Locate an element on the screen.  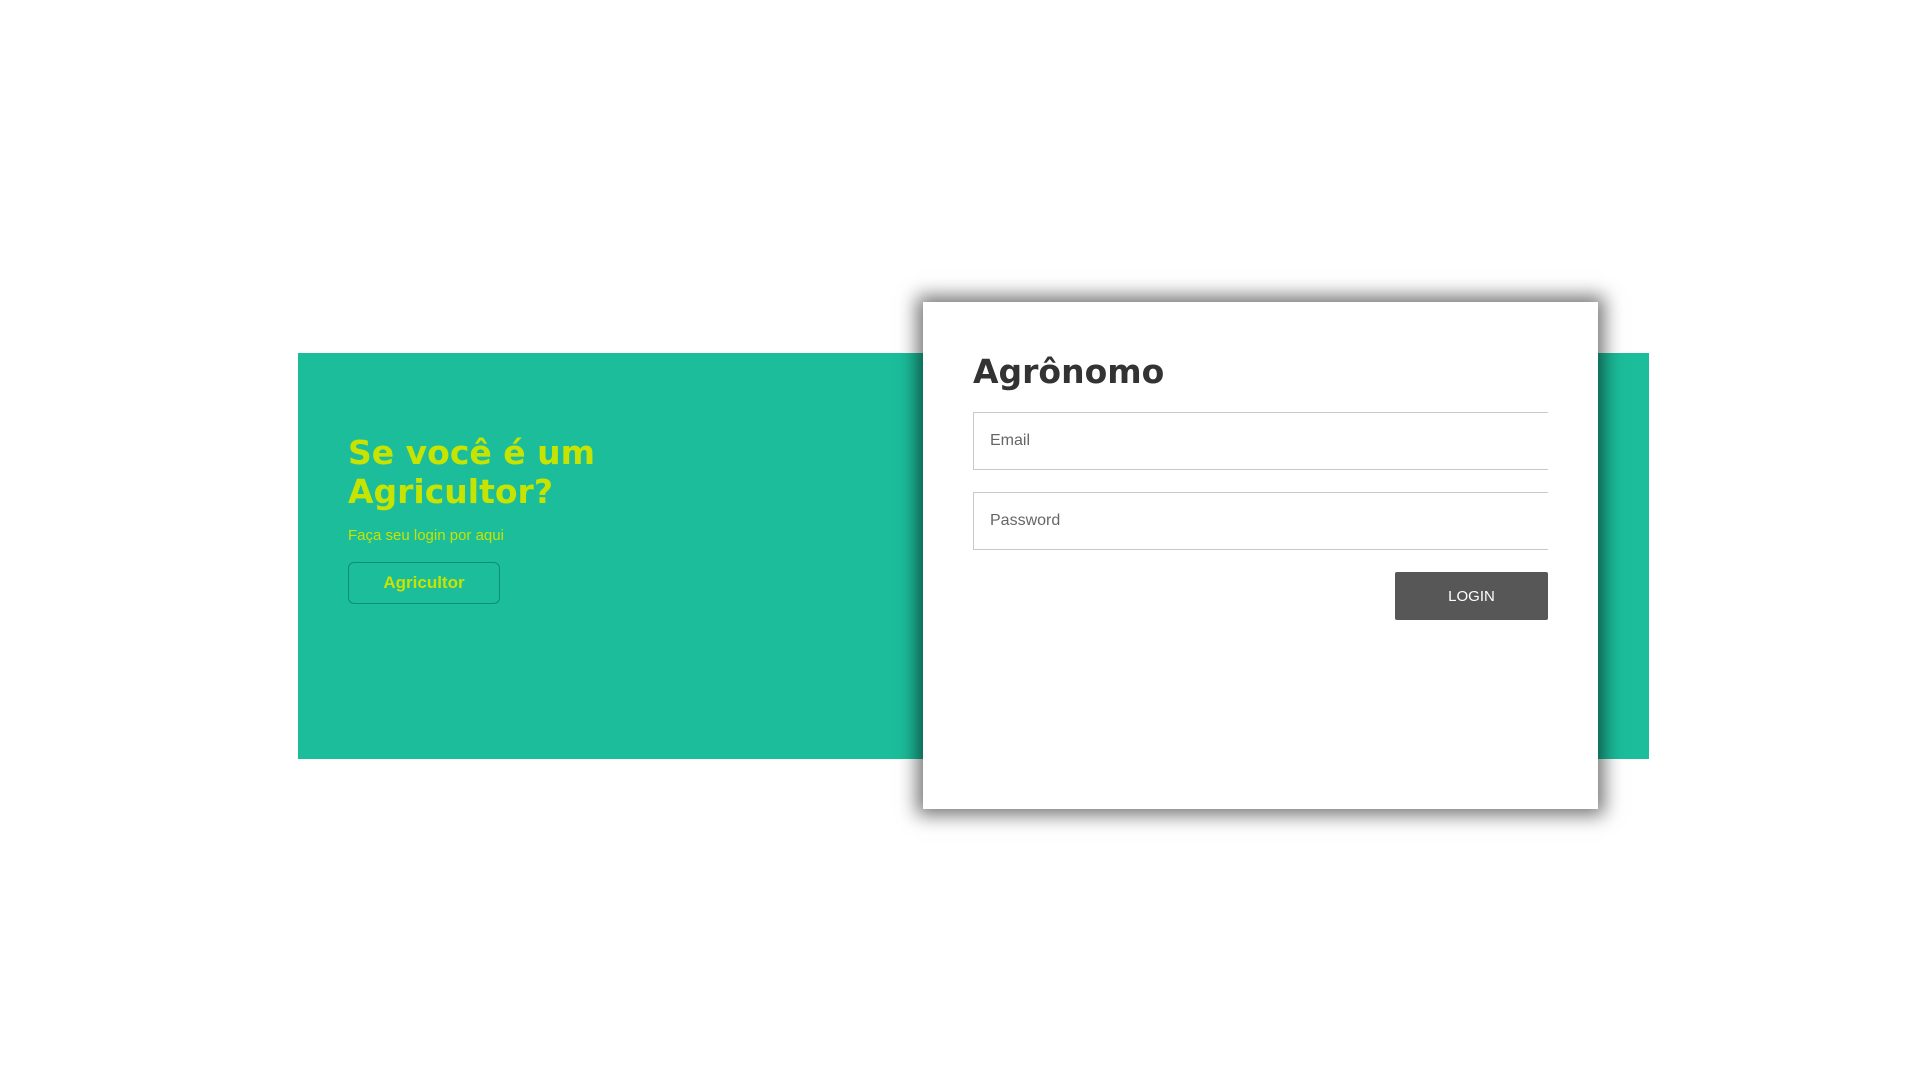
email-field is located at coordinates (1260, 441).